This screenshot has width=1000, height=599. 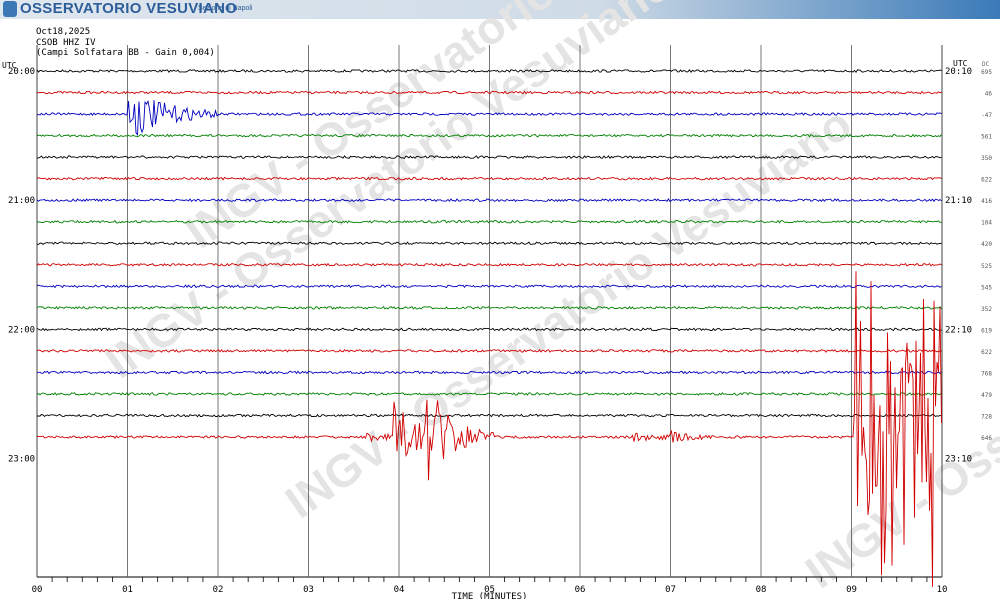 What do you see at coordinates (761, 590) in the screenshot?
I see `x-tick-label: 08` at bounding box center [761, 590].